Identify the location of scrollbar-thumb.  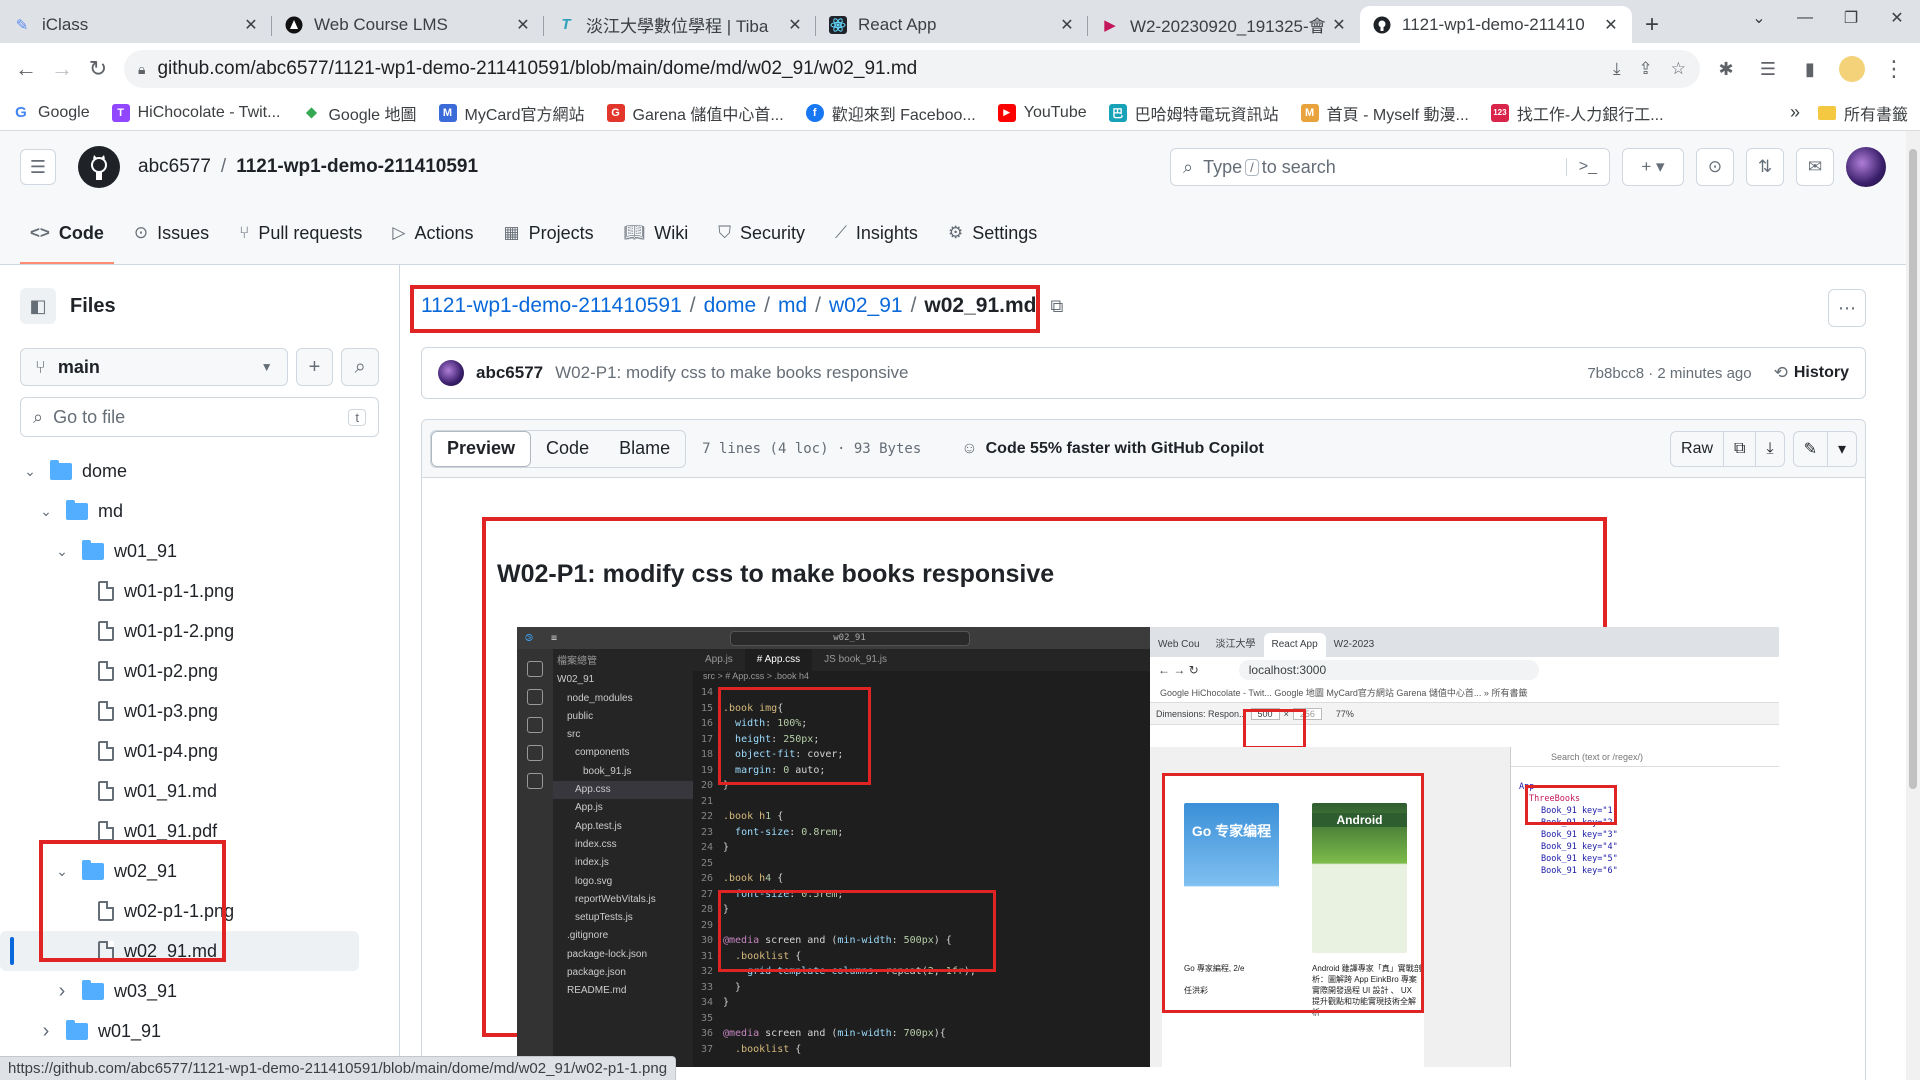
(1913, 469).